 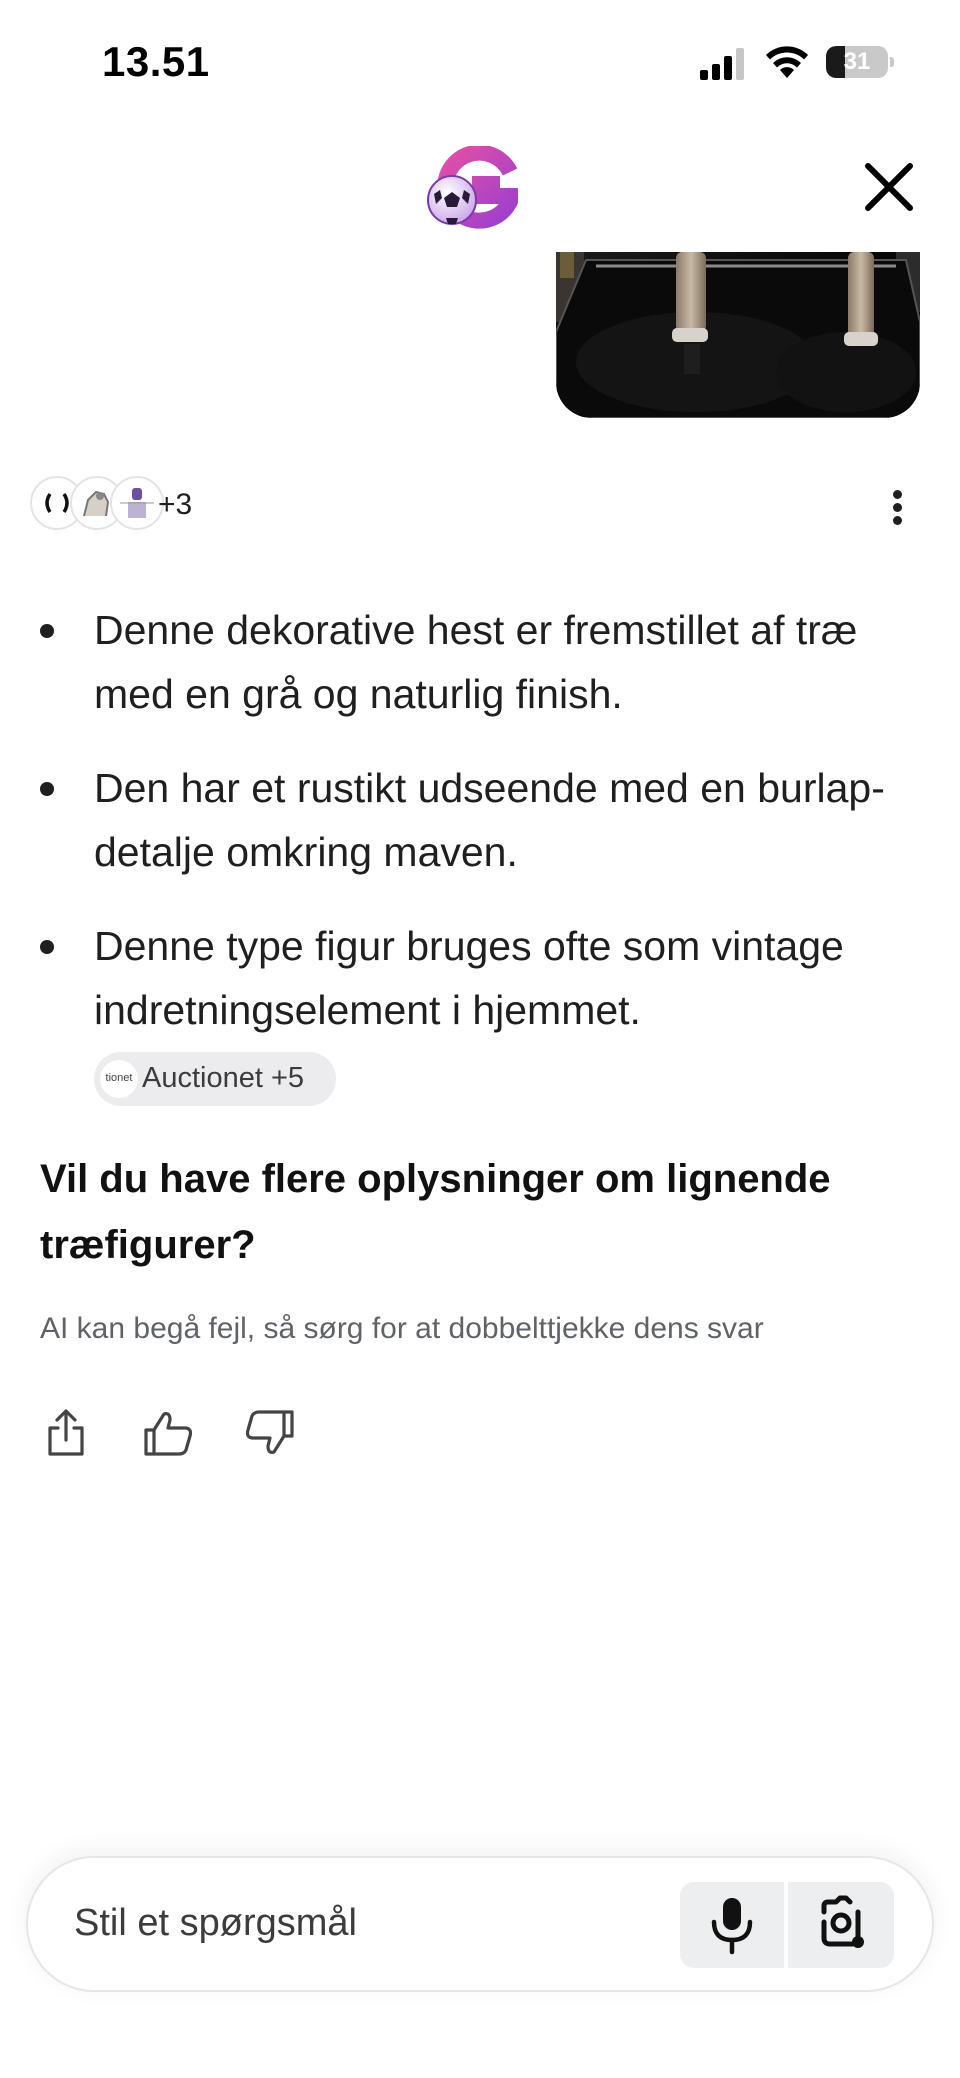 I want to click on thumbs-up-button, so click(x=168, y=1433).